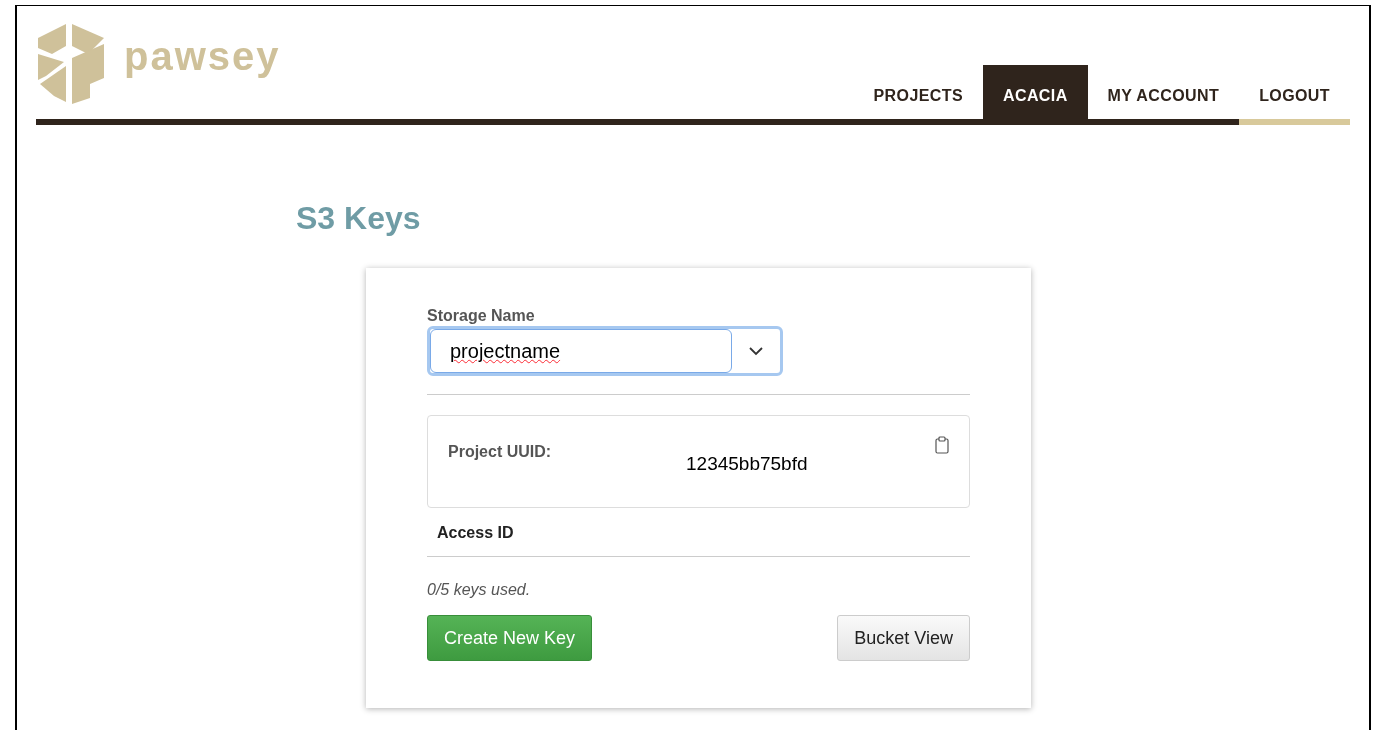  Describe the element at coordinates (505, 351) in the screenshot. I see `select-value: projectname` at that location.